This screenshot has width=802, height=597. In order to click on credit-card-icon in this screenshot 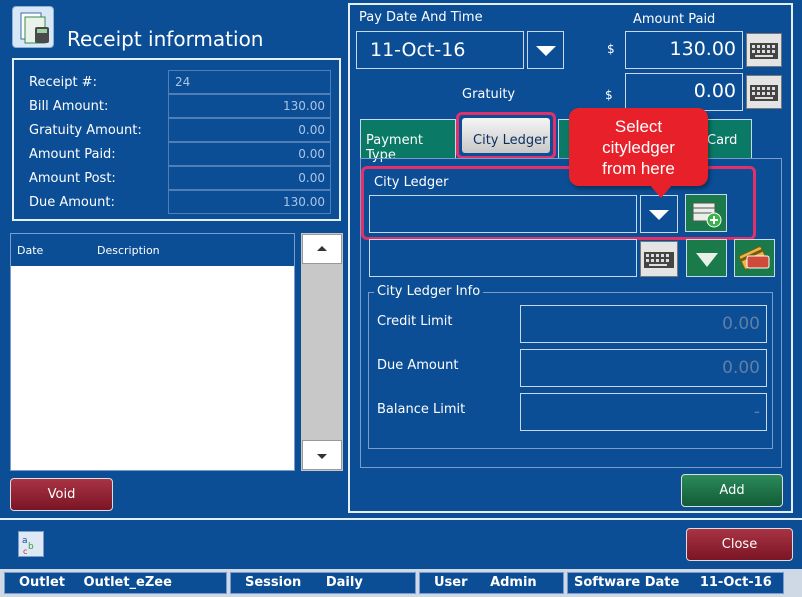, I will do `click(754, 258)`.